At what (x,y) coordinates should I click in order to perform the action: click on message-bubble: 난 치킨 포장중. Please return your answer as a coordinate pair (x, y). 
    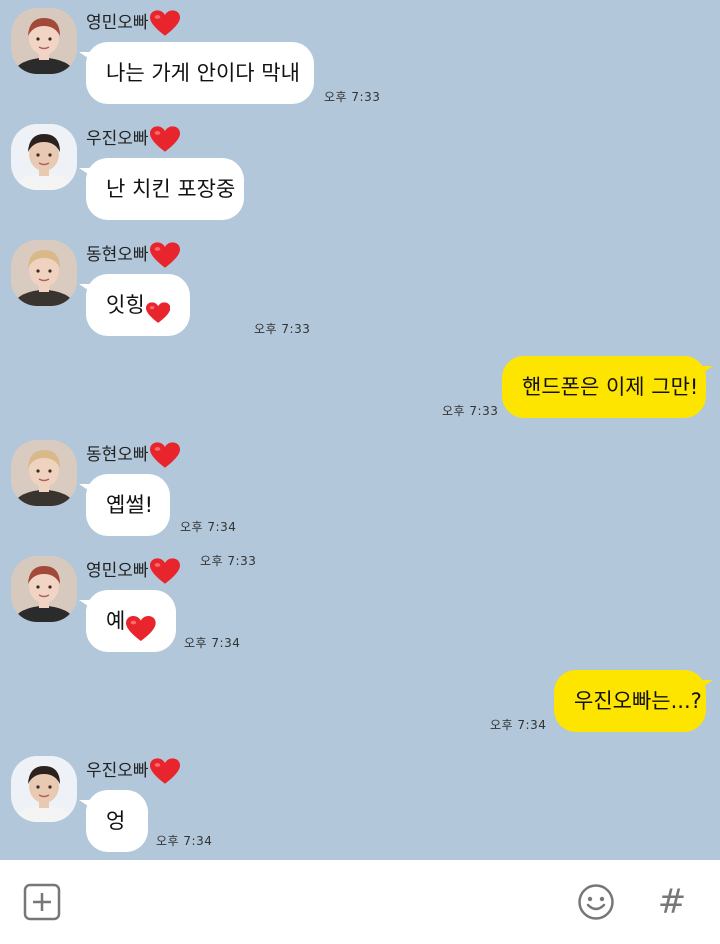
    Looking at the image, I should click on (161, 189).